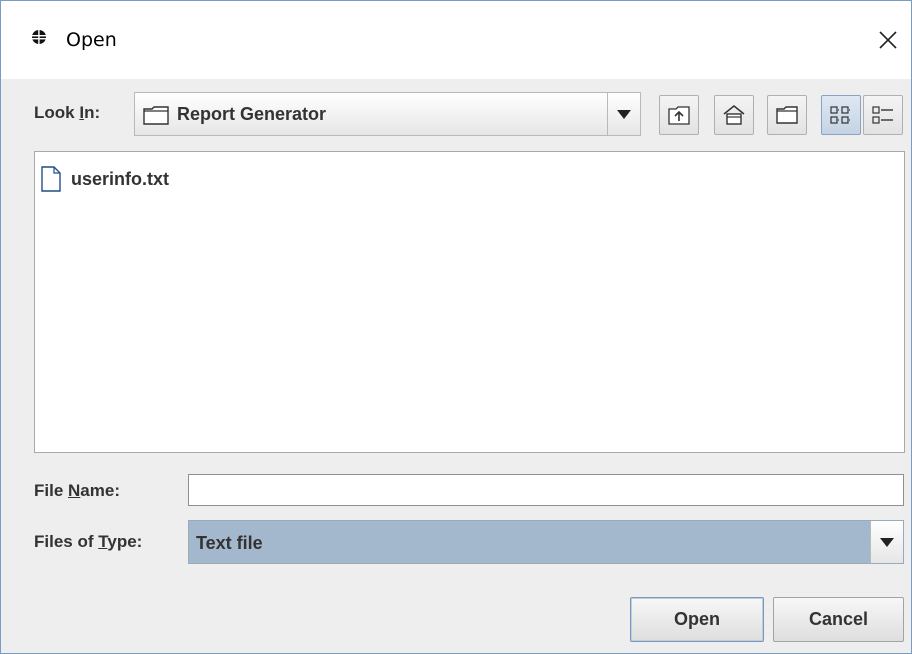  I want to click on close-button, so click(888, 40).